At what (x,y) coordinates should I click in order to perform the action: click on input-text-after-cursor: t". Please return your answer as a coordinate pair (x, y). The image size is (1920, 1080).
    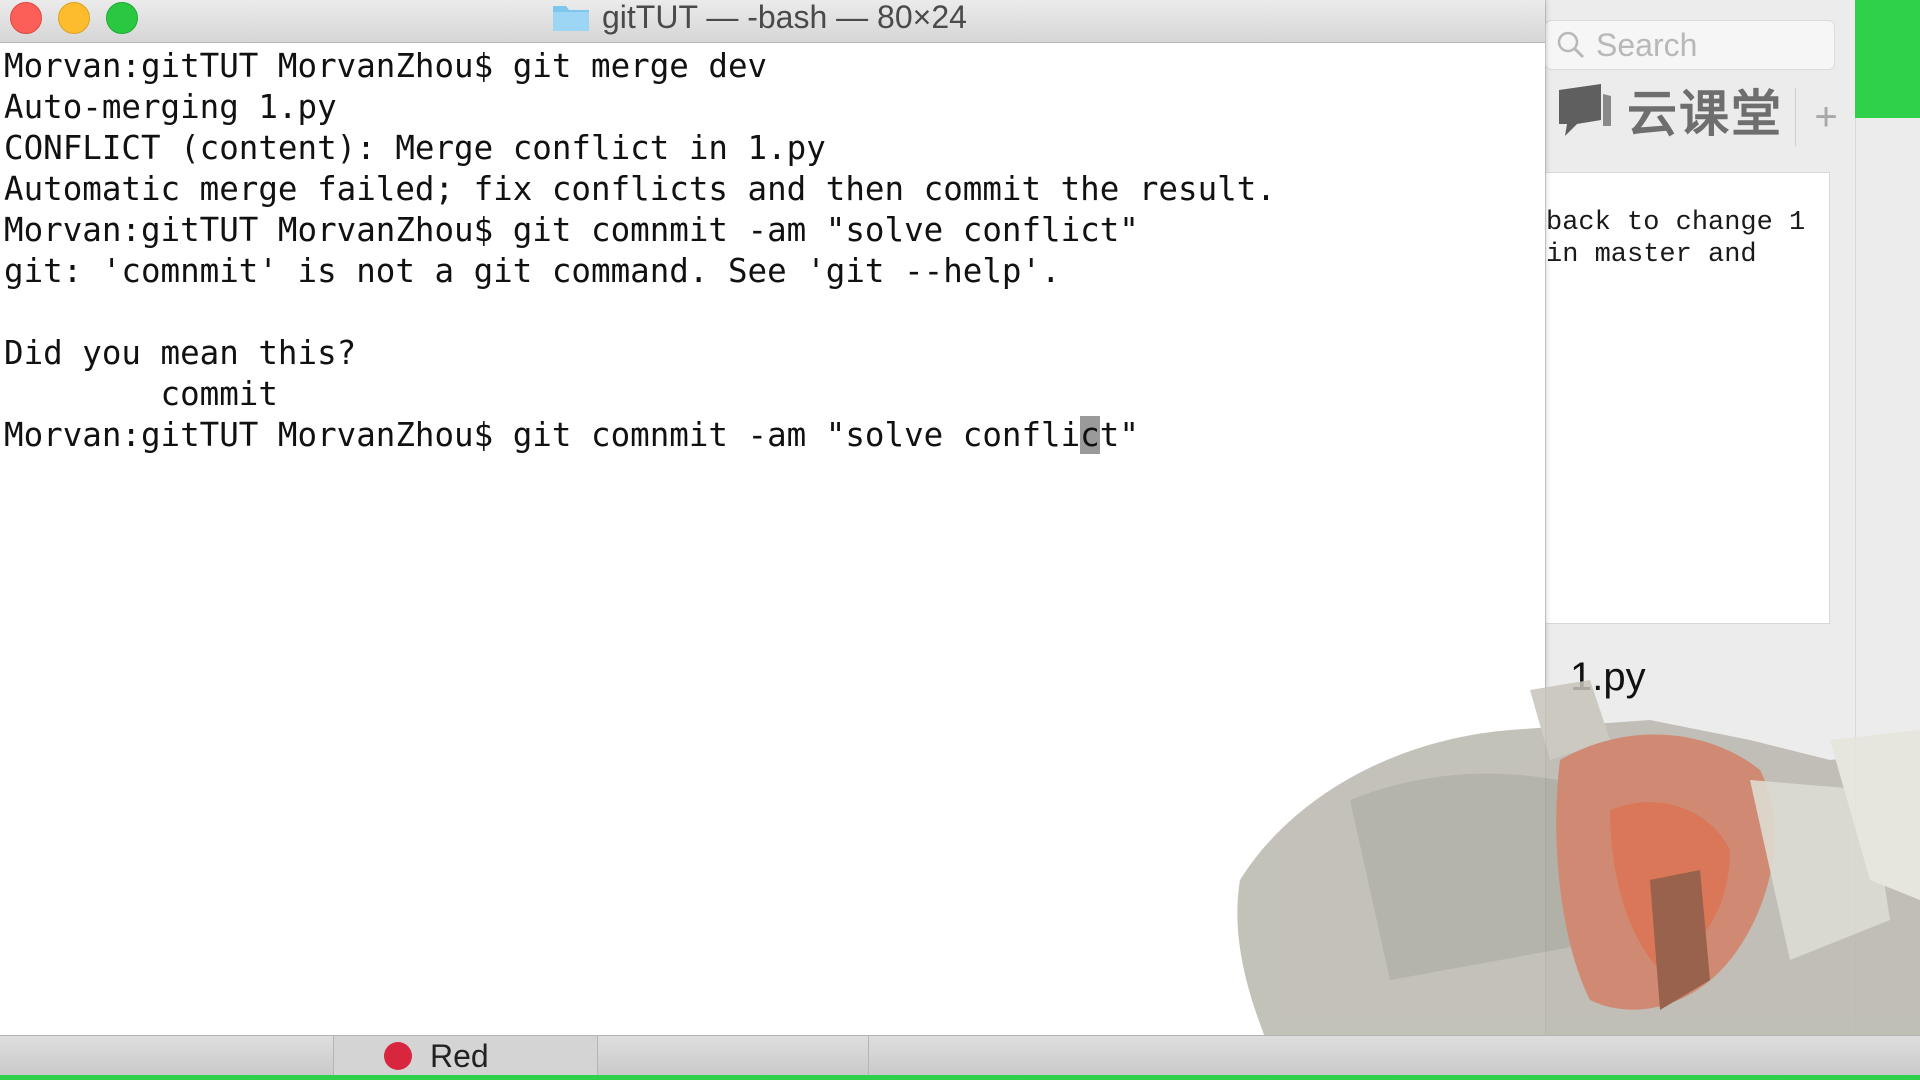
    Looking at the image, I should click on (1119, 435).